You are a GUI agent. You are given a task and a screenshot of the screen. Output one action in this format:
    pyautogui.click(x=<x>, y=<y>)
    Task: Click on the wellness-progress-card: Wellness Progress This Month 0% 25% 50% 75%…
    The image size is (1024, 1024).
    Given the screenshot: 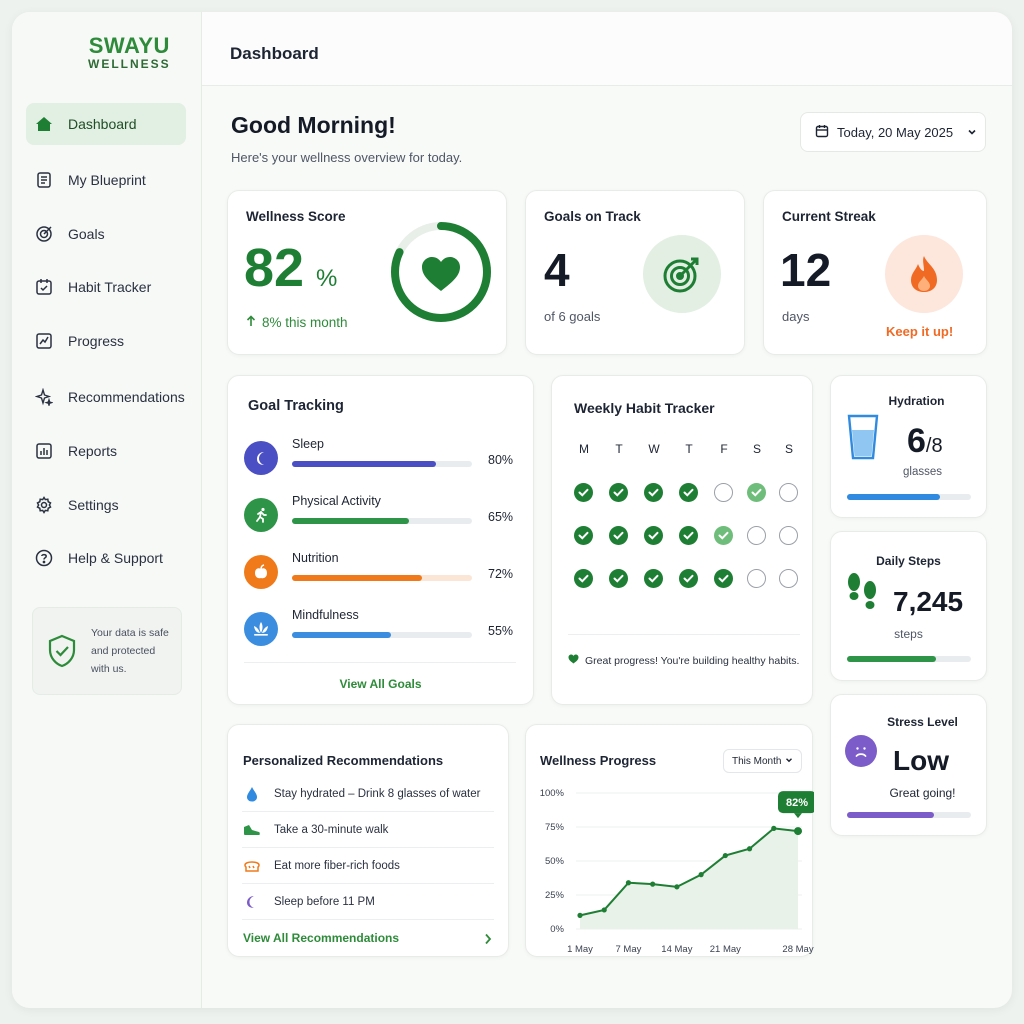 What is the action you would take?
    pyautogui.click(x=669, y=840)
    